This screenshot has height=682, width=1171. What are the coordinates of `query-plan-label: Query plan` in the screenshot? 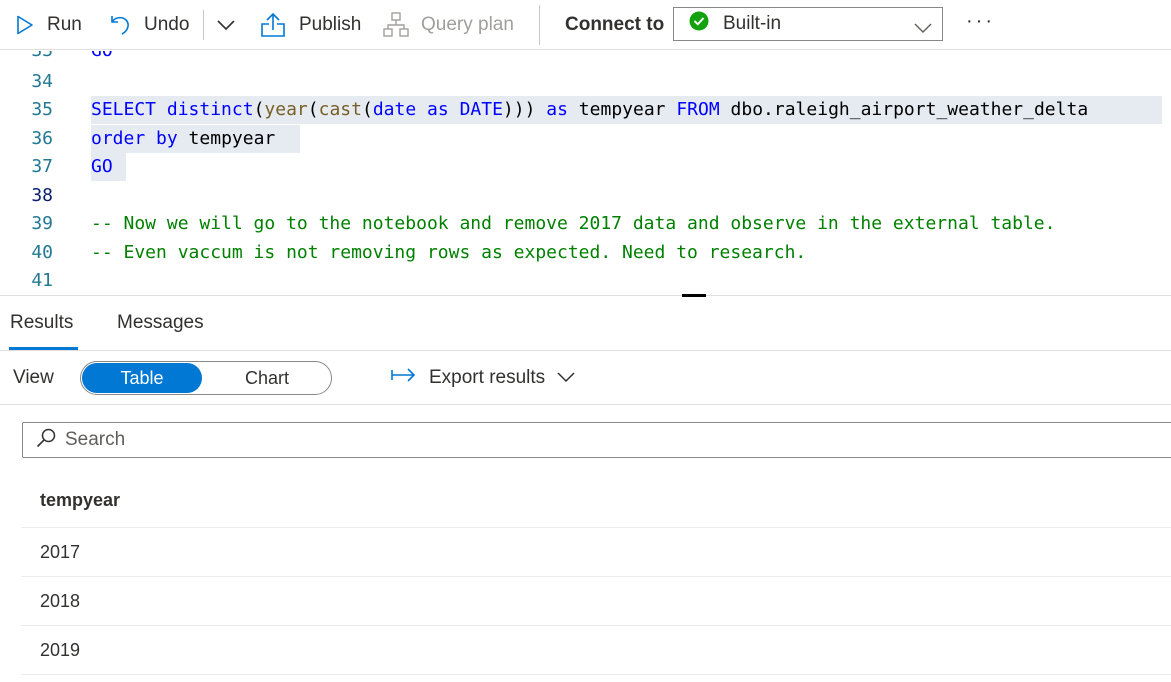 It's located at (467, 24).